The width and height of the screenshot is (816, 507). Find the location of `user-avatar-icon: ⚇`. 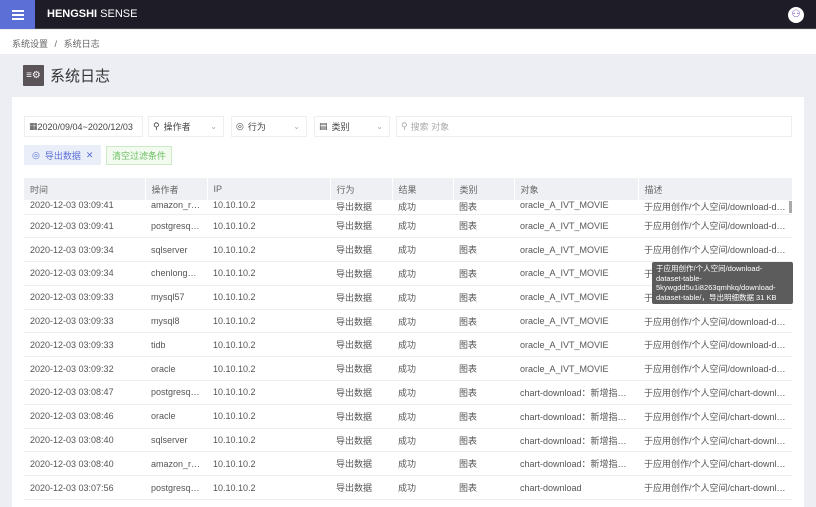

user-avatar-icon: ⚇ is located at coordinates (796, 15).